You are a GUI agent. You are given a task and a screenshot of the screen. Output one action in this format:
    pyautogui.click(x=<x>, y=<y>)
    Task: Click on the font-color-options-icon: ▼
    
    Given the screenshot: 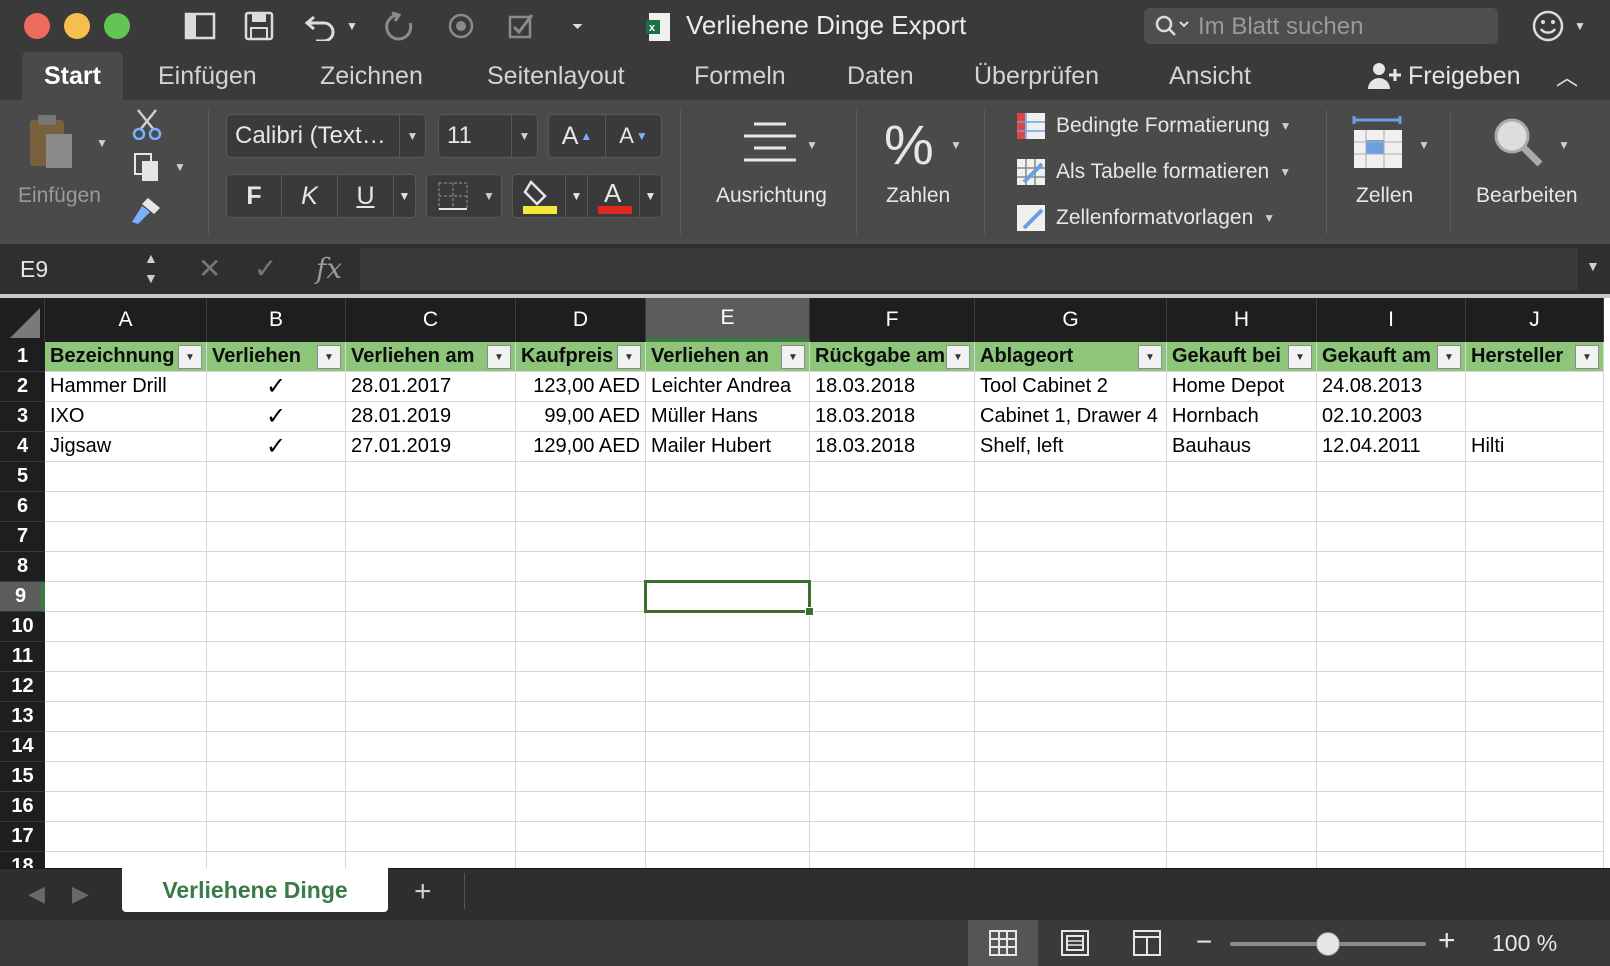 What is the action you would take?
    pyautogui.click(x=650, y=196)
    